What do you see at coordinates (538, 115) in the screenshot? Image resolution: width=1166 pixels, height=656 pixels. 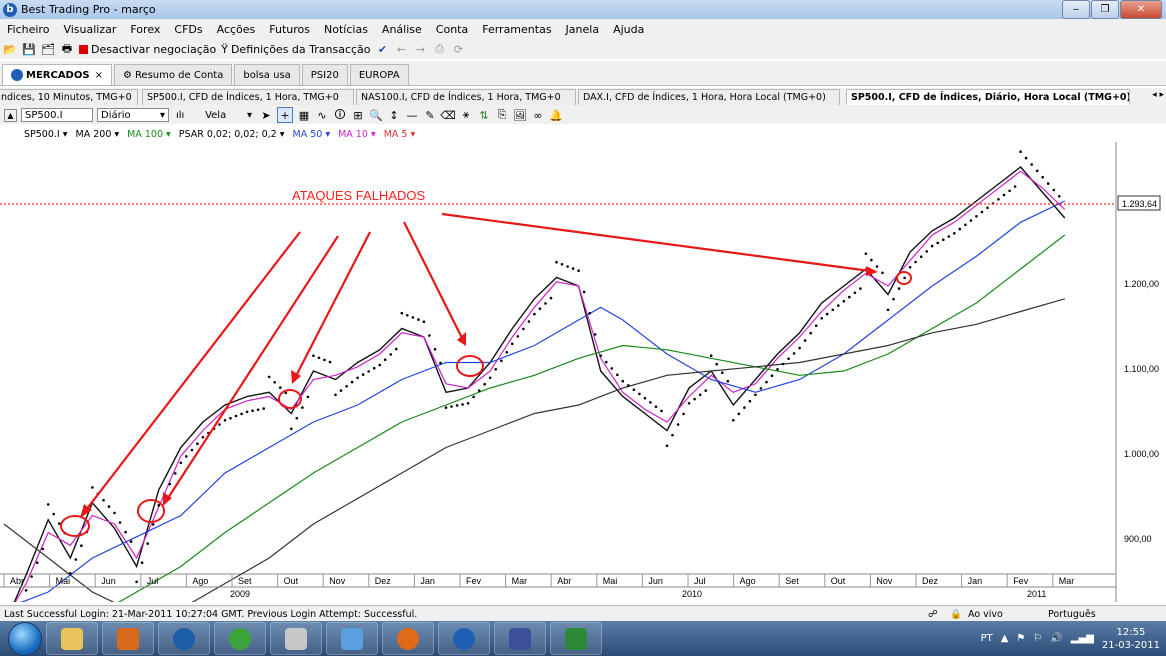 I see `link-icon: ∞` at bounding box center [538, 115].